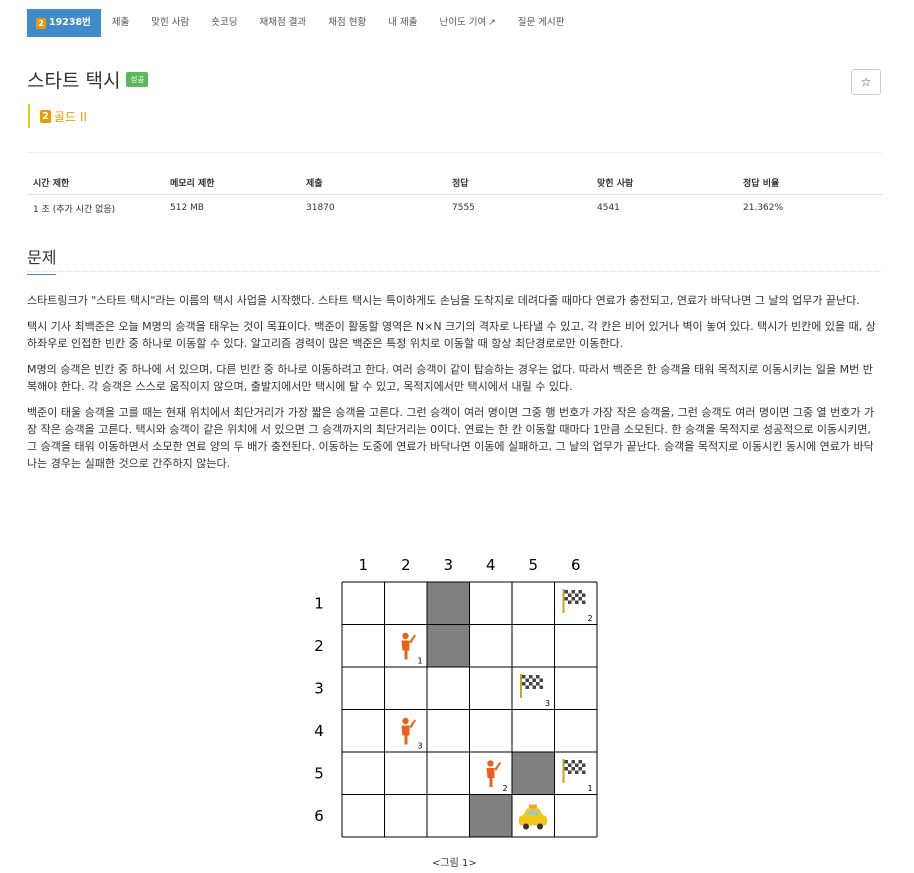 Image resolution: width=914 pixels, height=873 pixels. Describe the element at coordinates (402, 23) in the screenshot. I see `nav-tab-my-submissions: 내 제출` at that location.